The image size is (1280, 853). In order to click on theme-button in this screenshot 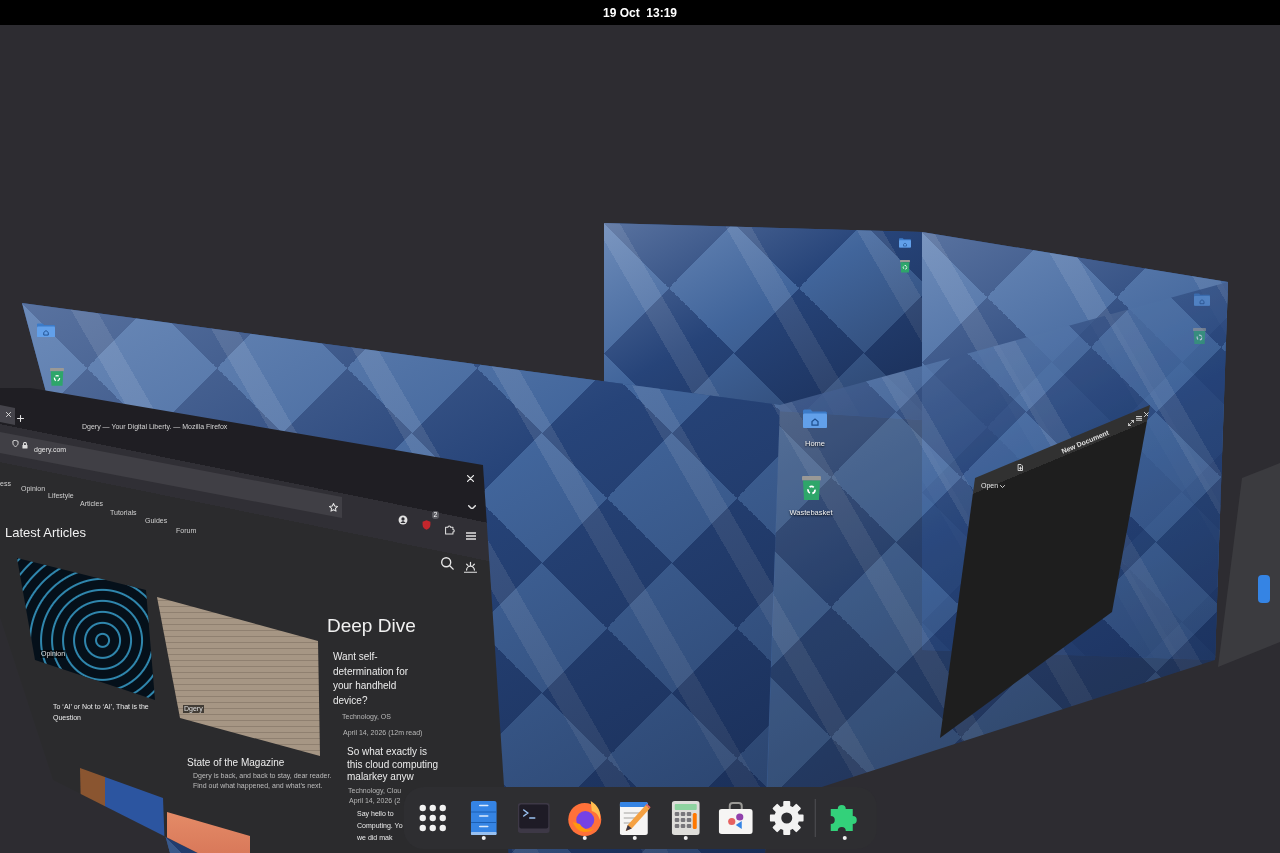, I will do `click(470, 567)`.